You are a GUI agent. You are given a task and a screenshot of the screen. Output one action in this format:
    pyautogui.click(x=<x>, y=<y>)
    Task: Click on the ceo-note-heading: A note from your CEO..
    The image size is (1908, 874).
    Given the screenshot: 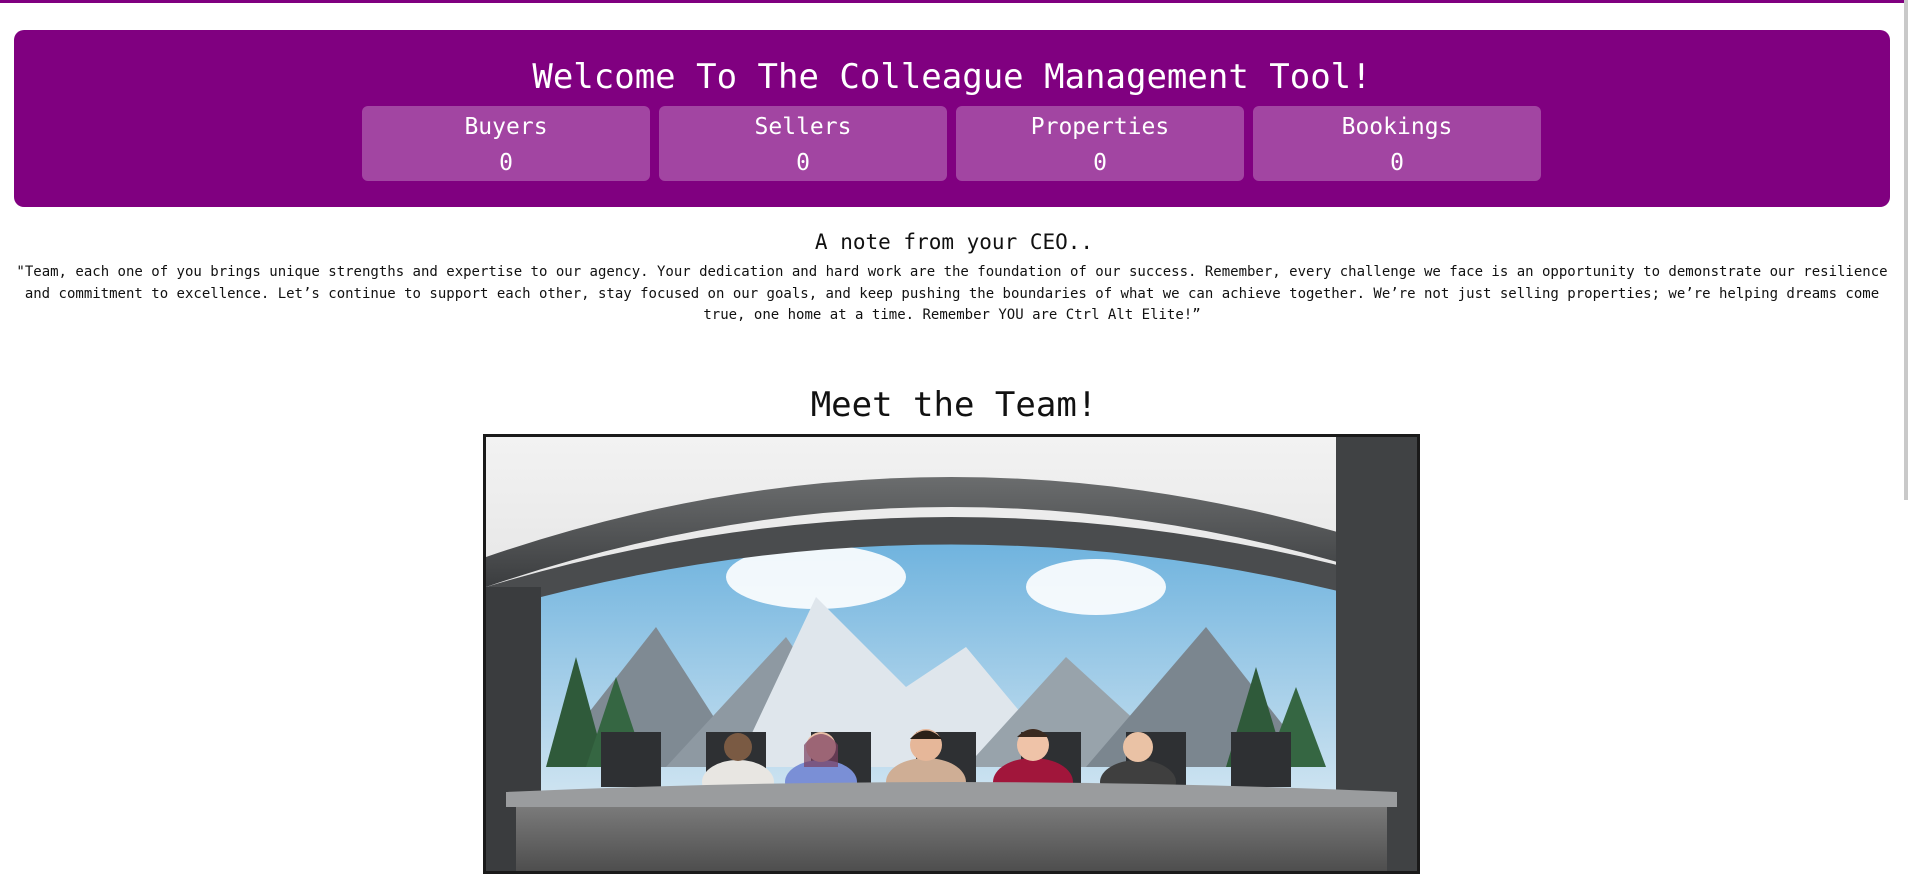 What is the action you would take?
    pyautogui.click(x=954, y=242)
    